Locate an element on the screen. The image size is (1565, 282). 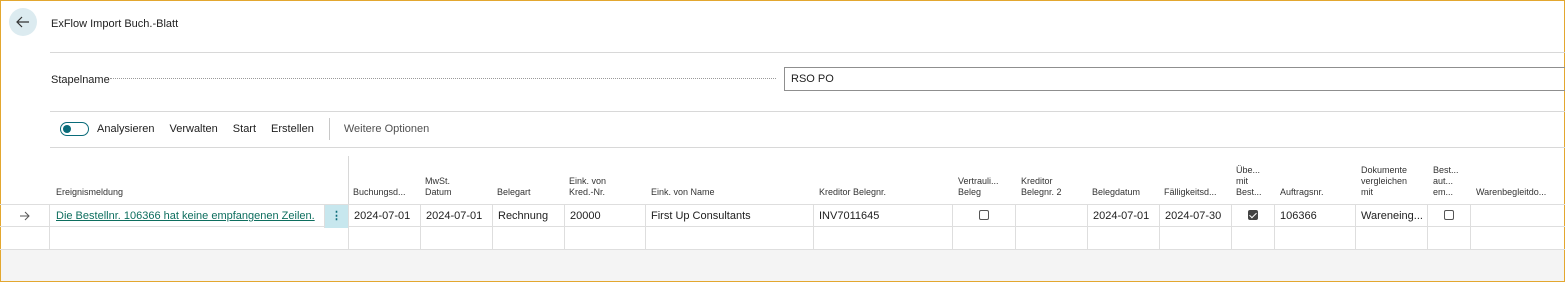
more-options-button: Weitere Optionen is located at coordinates (386, 129).